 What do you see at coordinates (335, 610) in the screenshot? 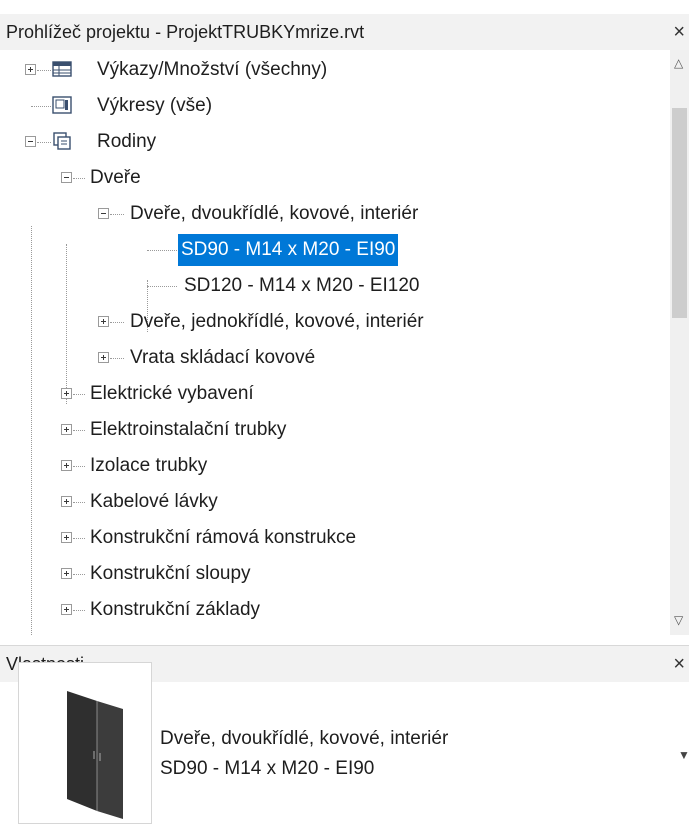
I see `tree-item-structural-foundations: Konstrukční základy` at bounding box center [335, 610].